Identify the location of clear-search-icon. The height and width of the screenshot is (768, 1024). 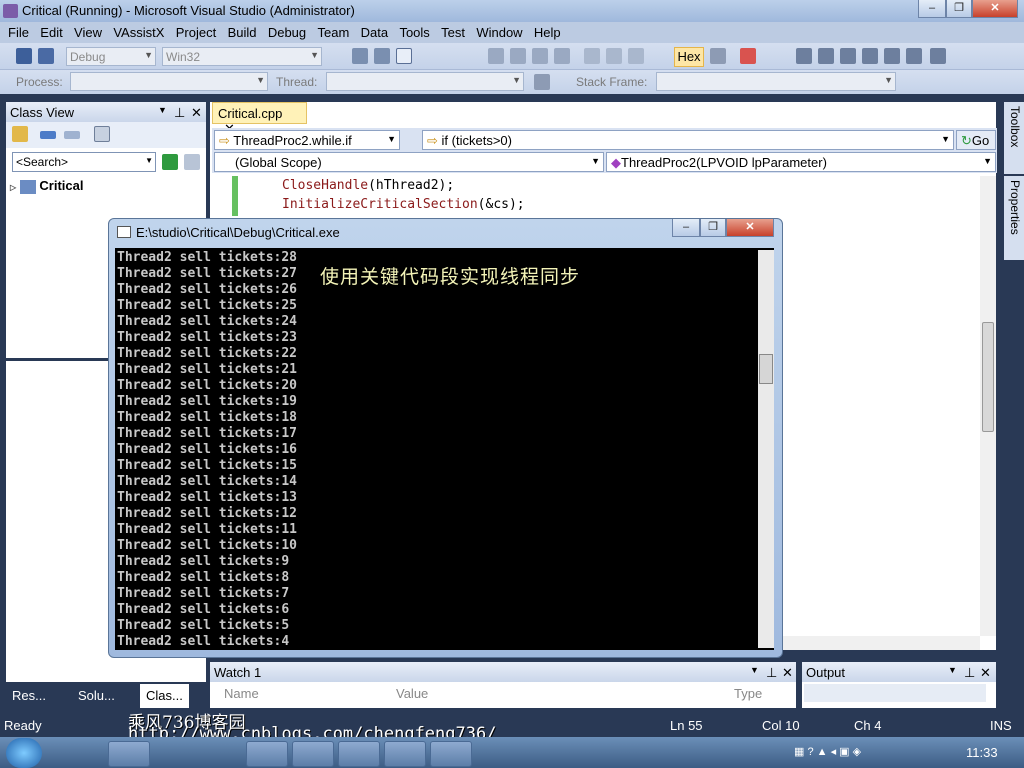
(192, 162).